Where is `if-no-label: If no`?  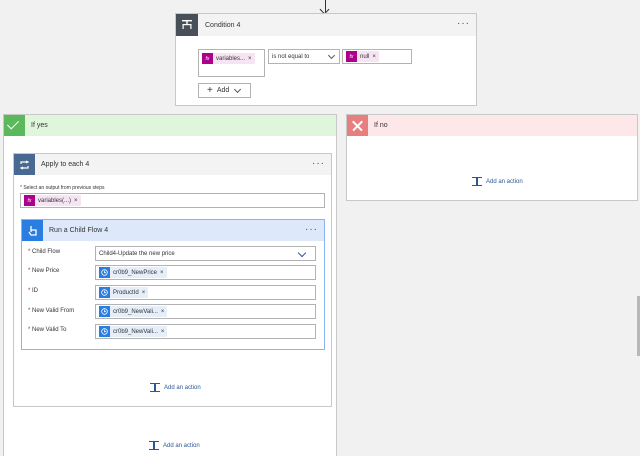
if-no-label: If no is located at coordinates (381, 125).